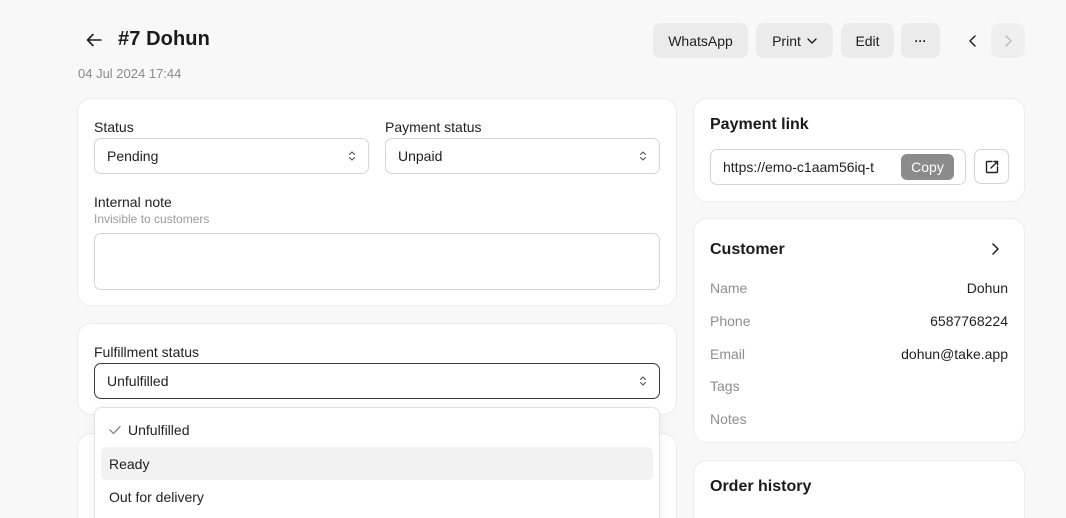  Describe the element at coordinates (133, 202) in the screenshot. I see `internal-note-label: Internal note` at that location.